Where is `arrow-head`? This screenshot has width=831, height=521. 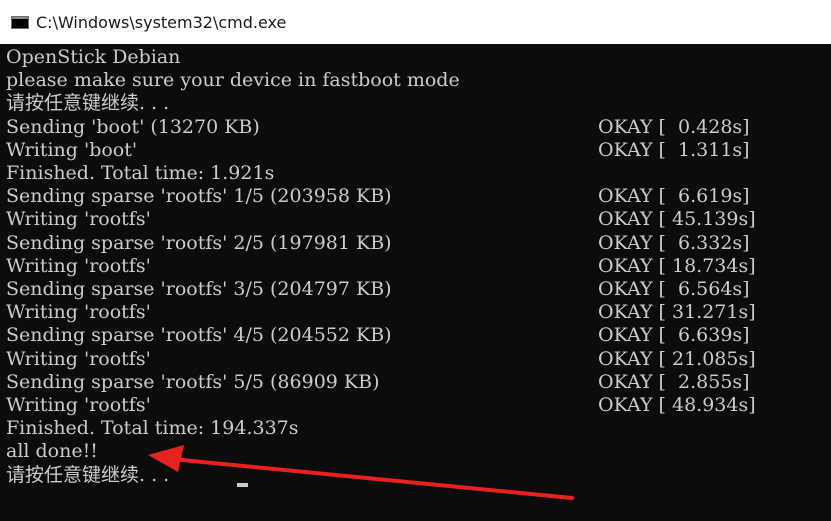 arrow-head is located at coordinates (166, 458).